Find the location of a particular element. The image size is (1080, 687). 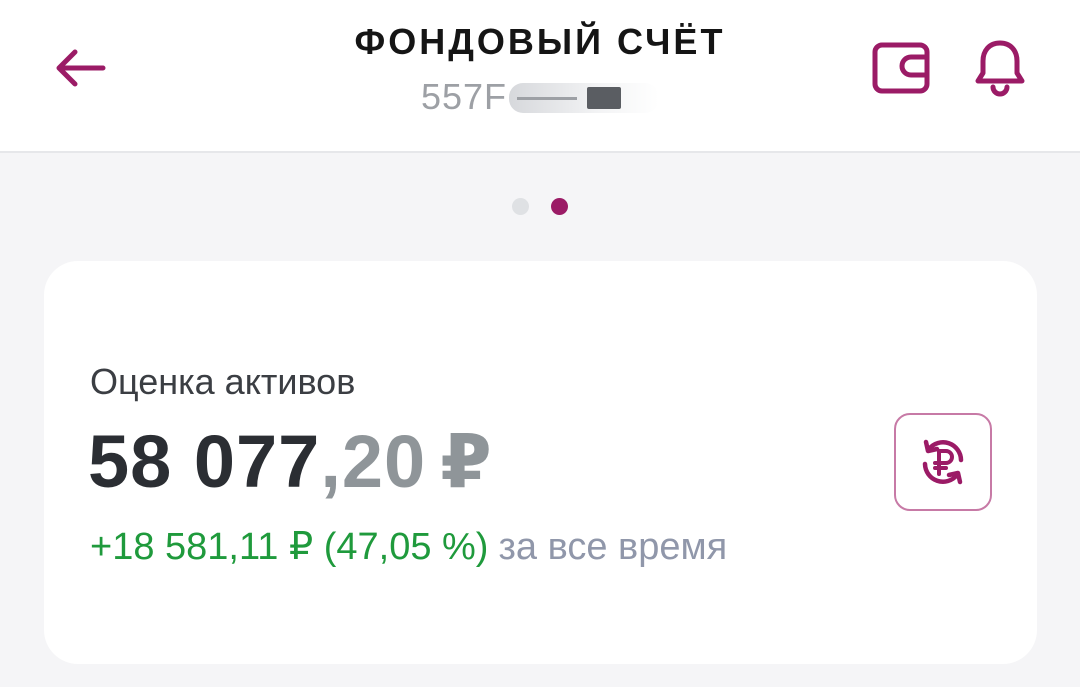

ruble-refresh-icon is located at coordinates (943, 462).